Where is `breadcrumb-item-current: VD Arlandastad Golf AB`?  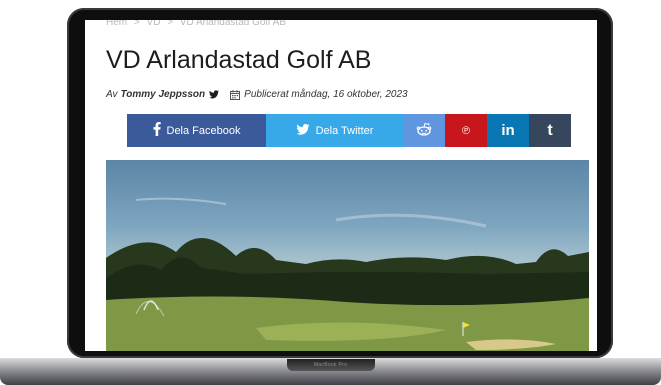 breadcrumb-item-current: VD Arlandastad Golf AB is located at coordinates (233, 24).